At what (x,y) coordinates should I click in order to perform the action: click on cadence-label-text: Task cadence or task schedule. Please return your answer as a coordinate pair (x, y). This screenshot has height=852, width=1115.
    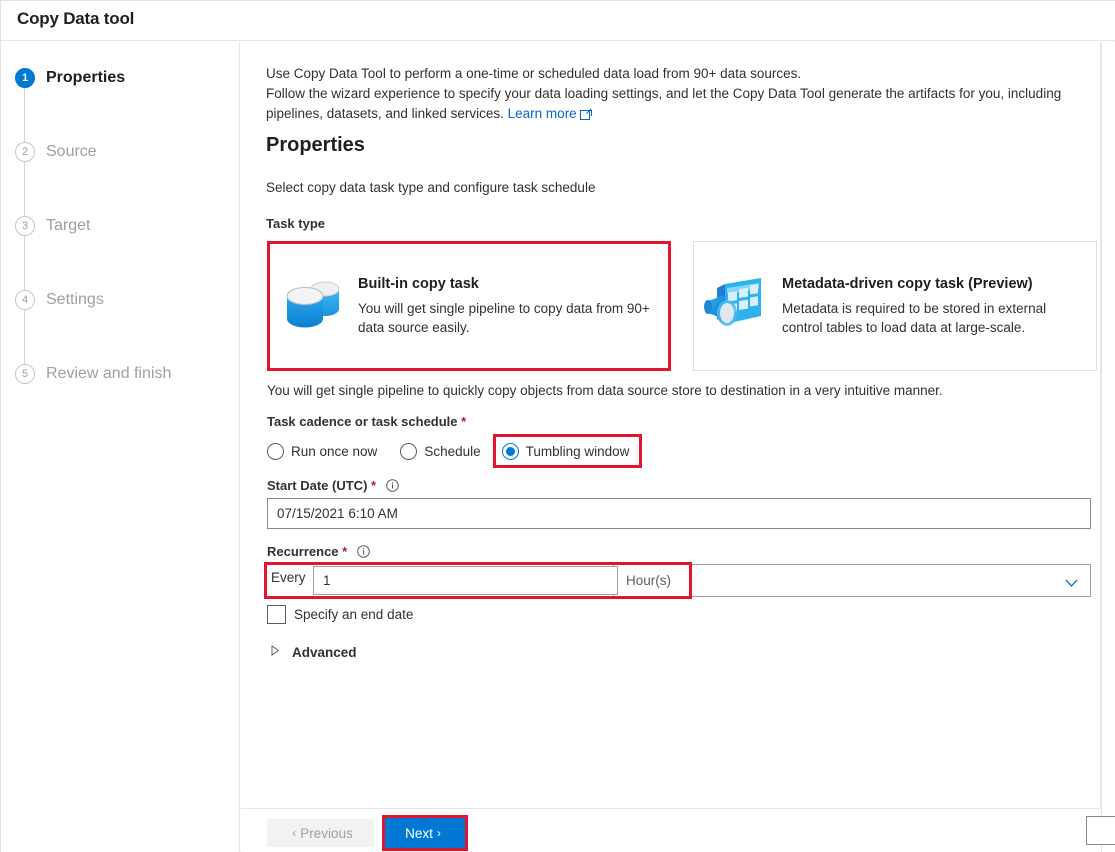
    Looking at the image, I should click on (362, 421).